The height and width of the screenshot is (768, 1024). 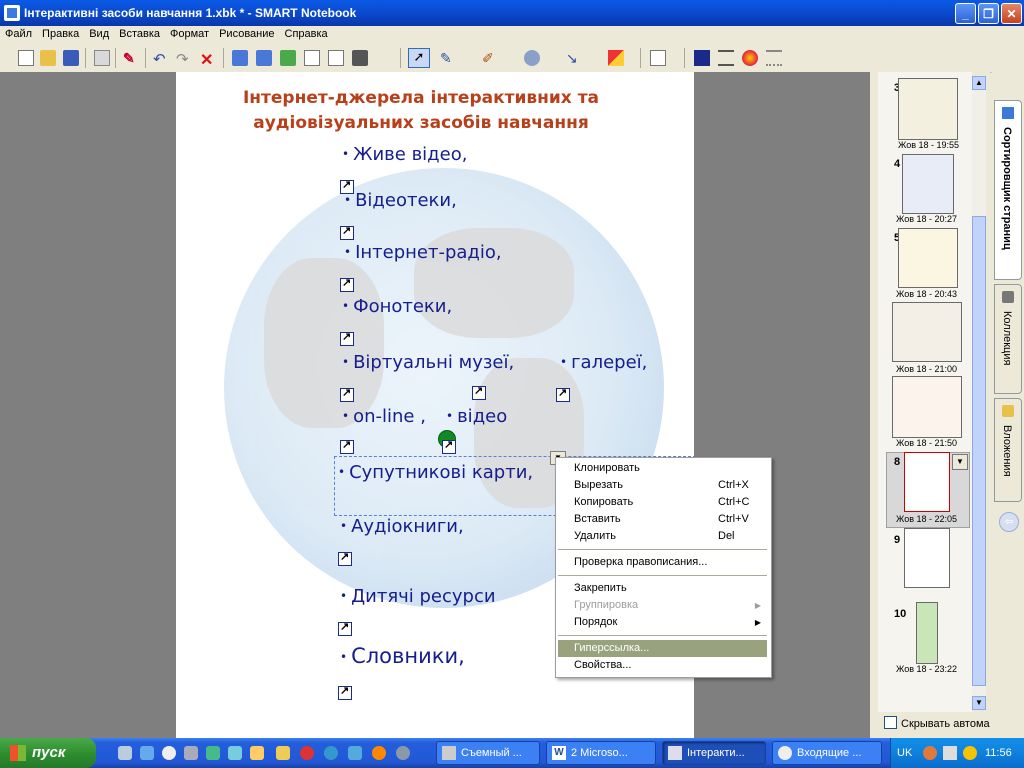 What do you see at coordinates (1008, 190) in the screenshot?
I see `tab-page-sorter: Сортировщик страниц` at bounding box center [1008, 190].